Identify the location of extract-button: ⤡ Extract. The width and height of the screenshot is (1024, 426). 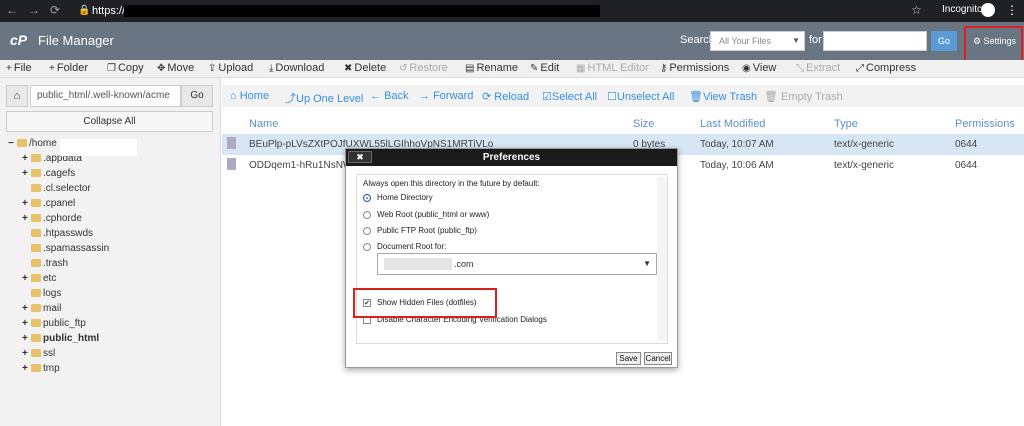
(818, 68).